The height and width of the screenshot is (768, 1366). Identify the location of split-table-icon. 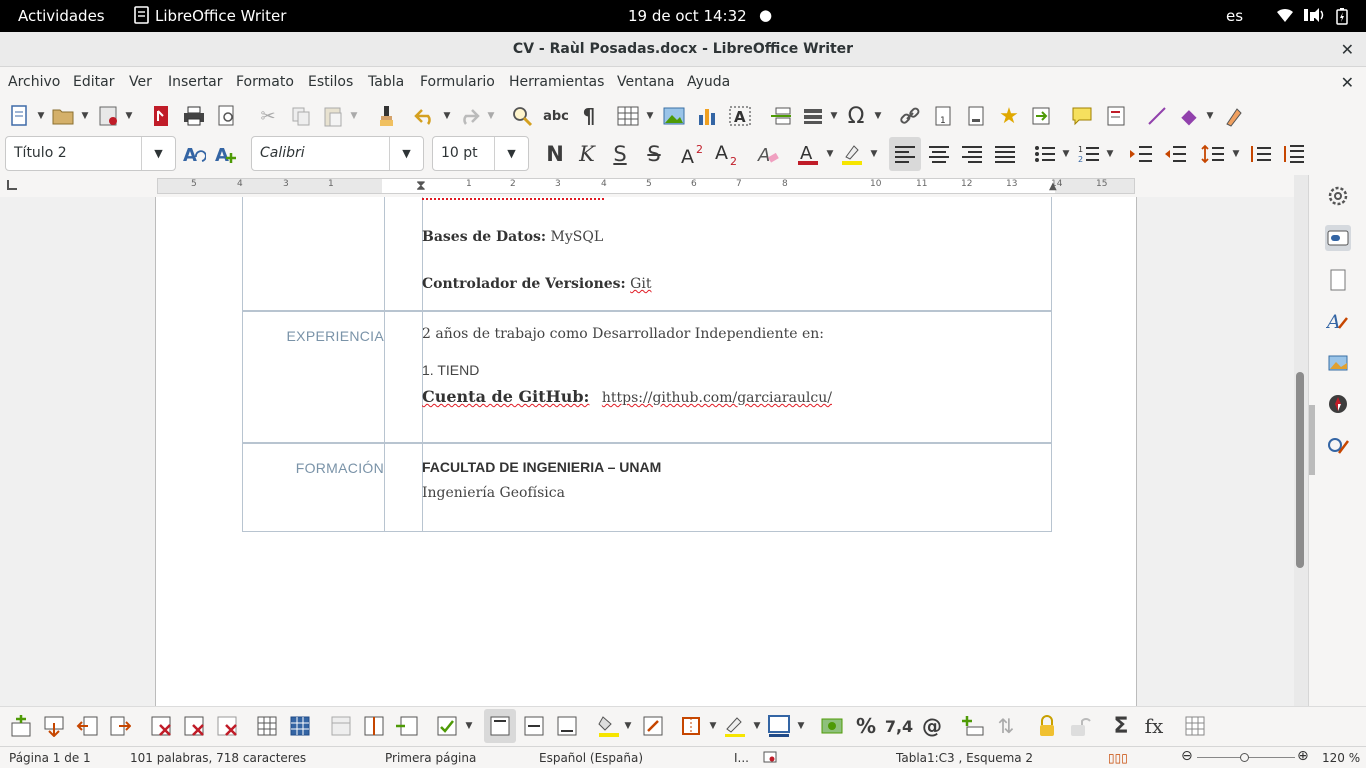
(407, 726).